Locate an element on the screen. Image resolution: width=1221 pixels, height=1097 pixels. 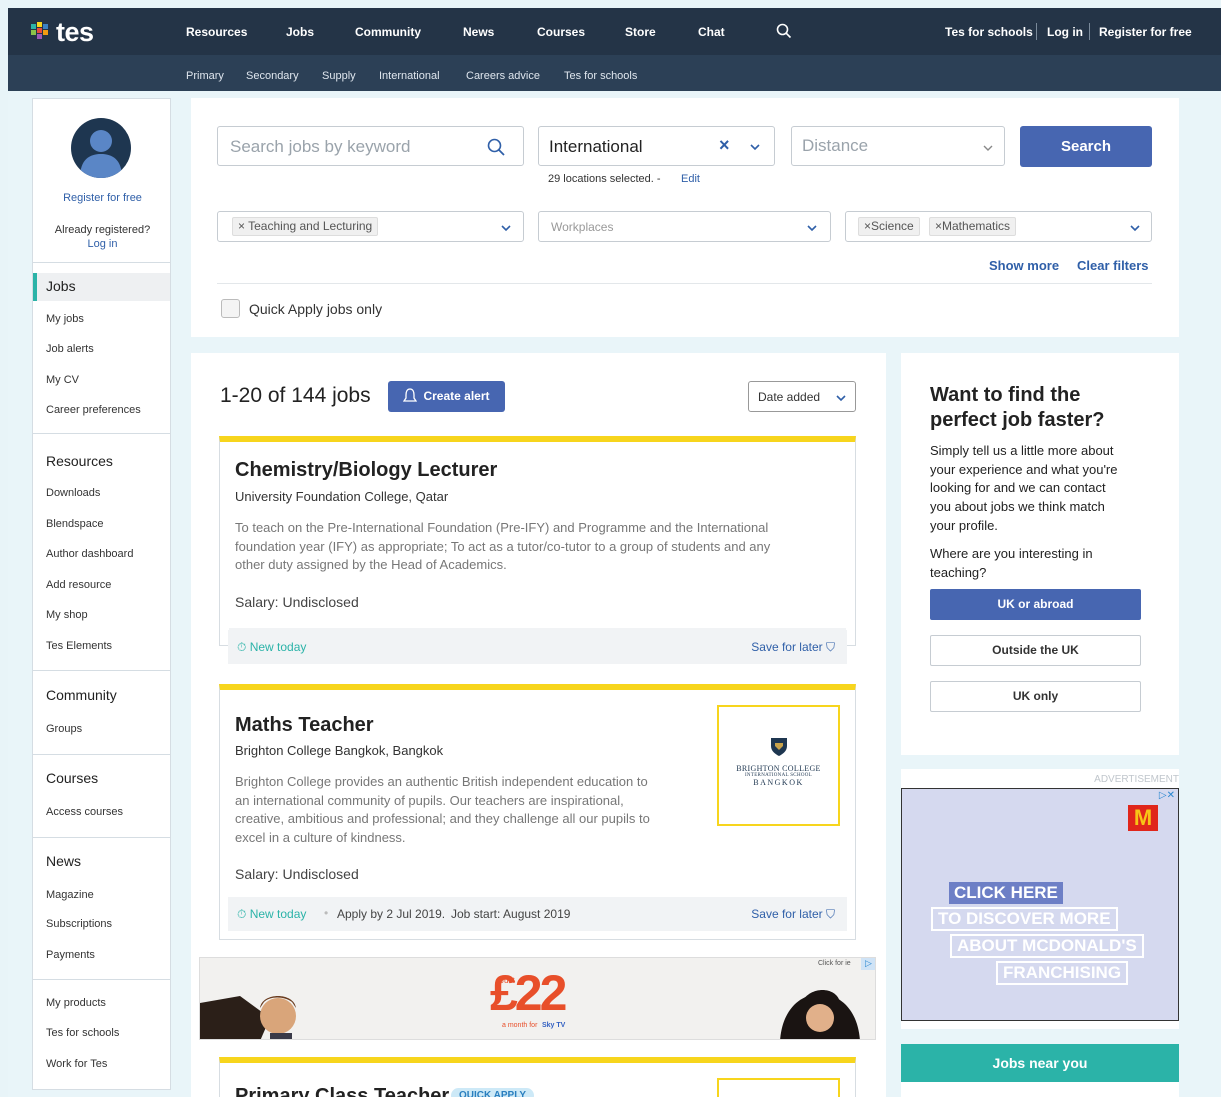
show-more-link: Show more is located at coordinates (1024, 265).